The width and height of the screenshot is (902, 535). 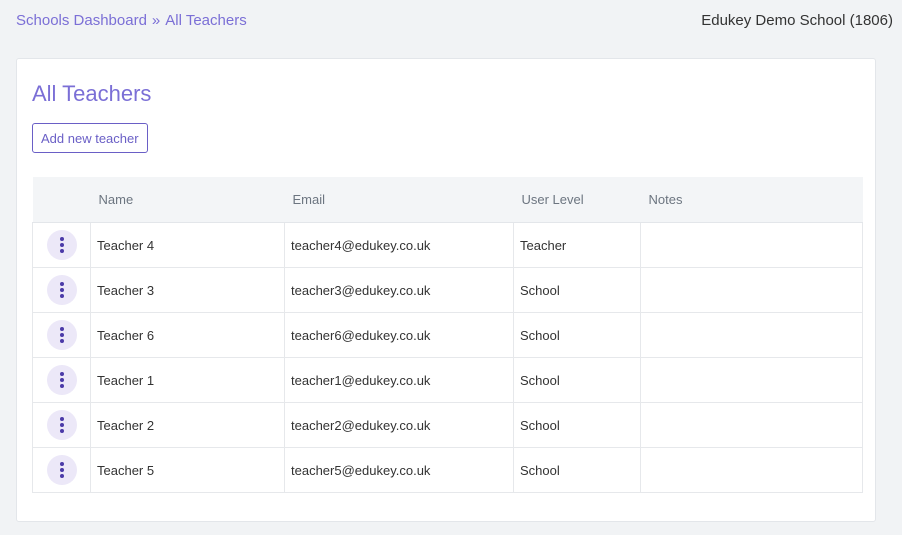 I want to click on table-row: Teacher 4 teacher4@edukey.co.uk Teacher, so click(x=447, y=245).